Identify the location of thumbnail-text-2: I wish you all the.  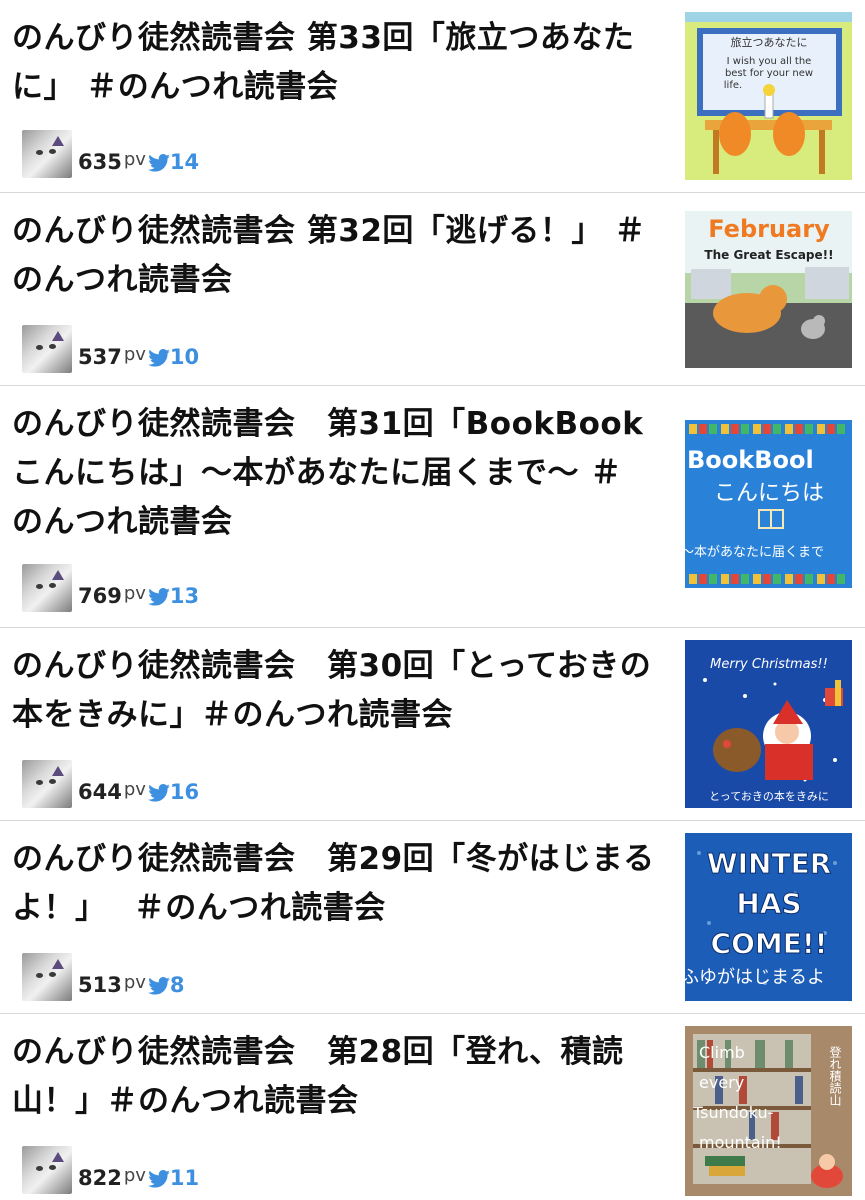
(769, 61).